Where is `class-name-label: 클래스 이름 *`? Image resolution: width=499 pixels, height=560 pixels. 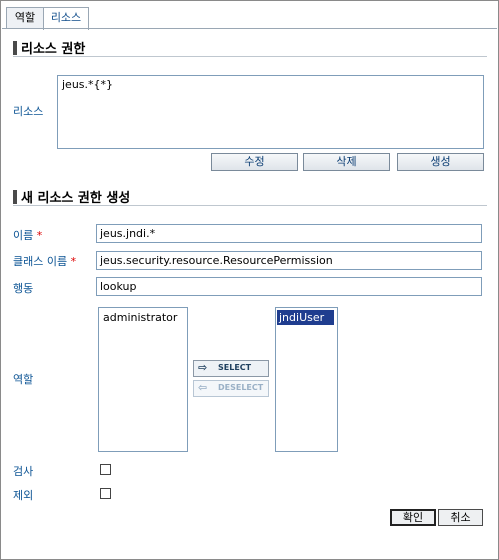
class-name-label: 클래스 이름 * is located at coordinates (44, 261).